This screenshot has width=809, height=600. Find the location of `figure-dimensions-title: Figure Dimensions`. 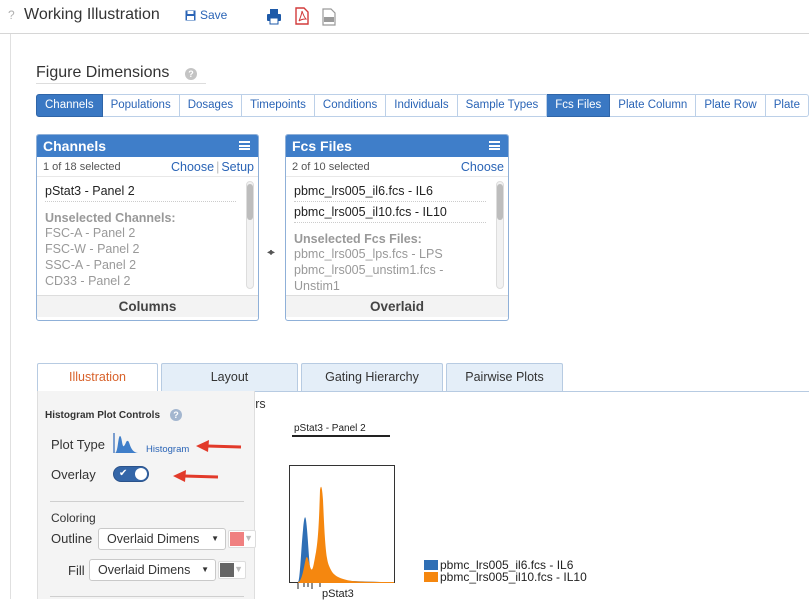

figure-dimensions-title: Figure Dimensions is located at coordinates (103, 72).